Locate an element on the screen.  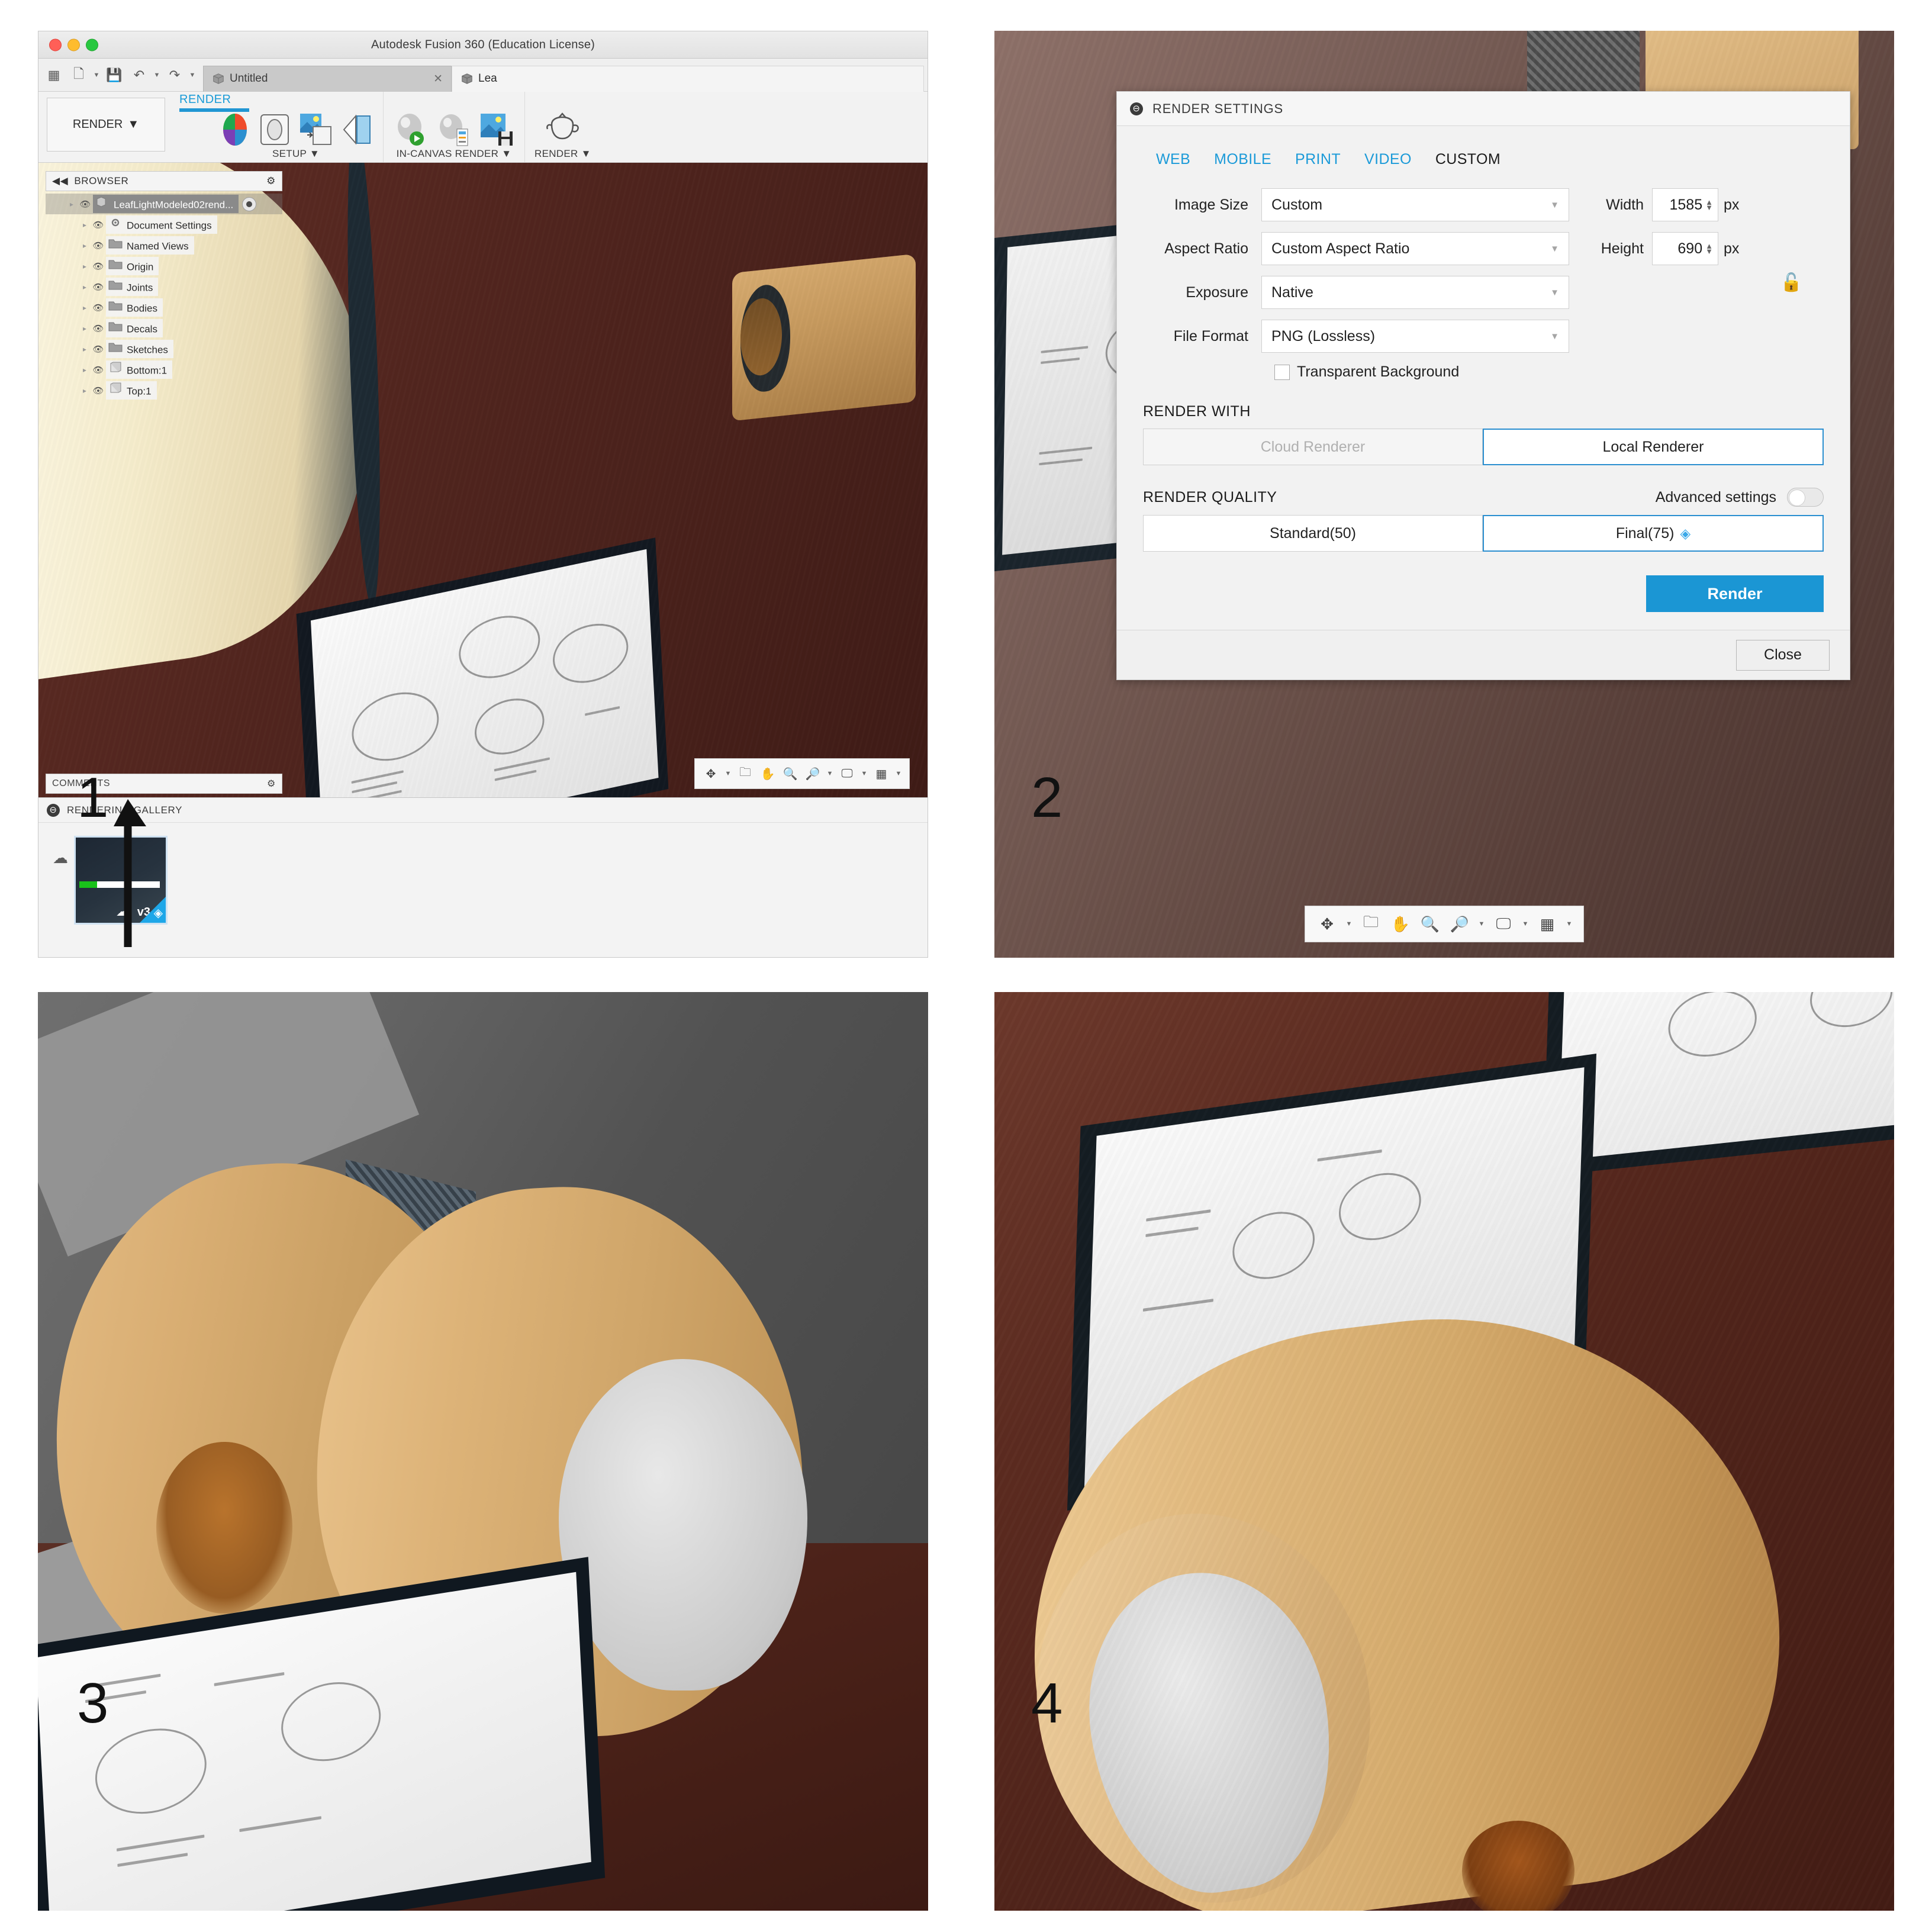
preset-tab-mobile: MOBILE is located at coordinates (1243, 159).